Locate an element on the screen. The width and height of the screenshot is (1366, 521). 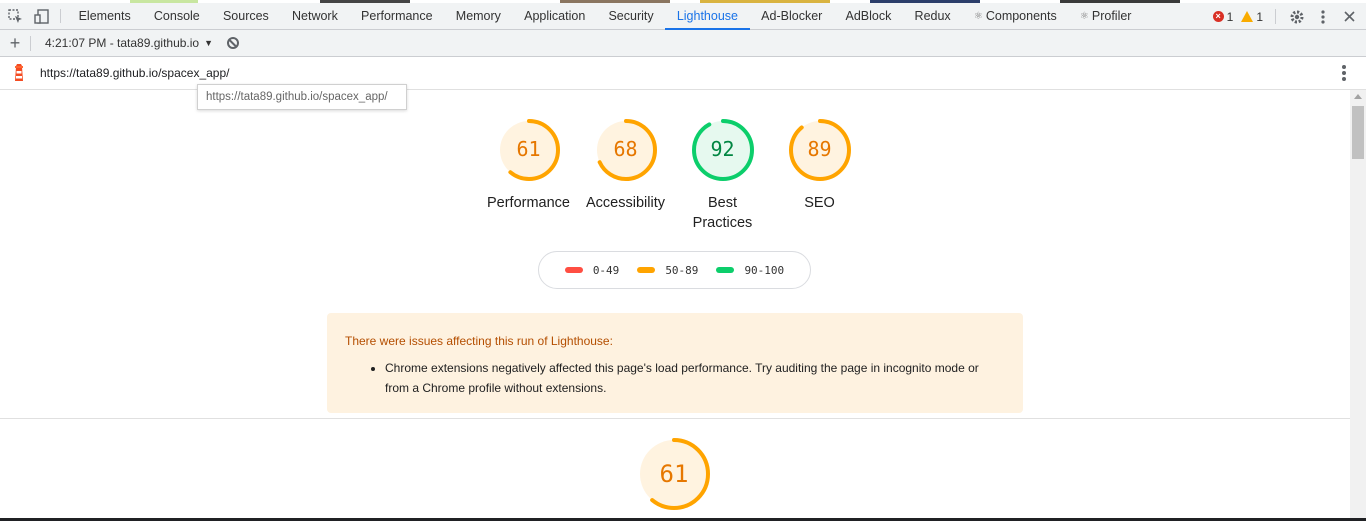
tab-label: Network is located at coordinates (315, 16).